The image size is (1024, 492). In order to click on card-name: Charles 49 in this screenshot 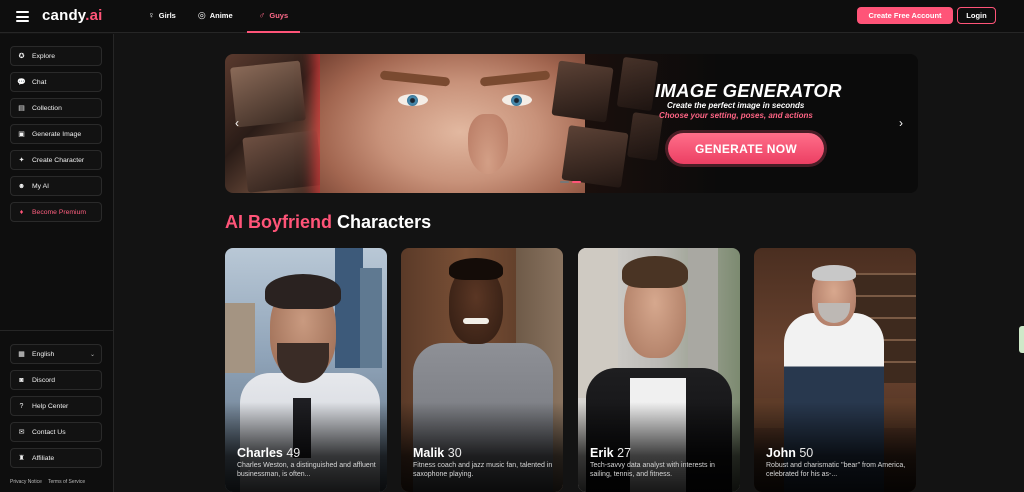, I will do `click(268, 453)`.